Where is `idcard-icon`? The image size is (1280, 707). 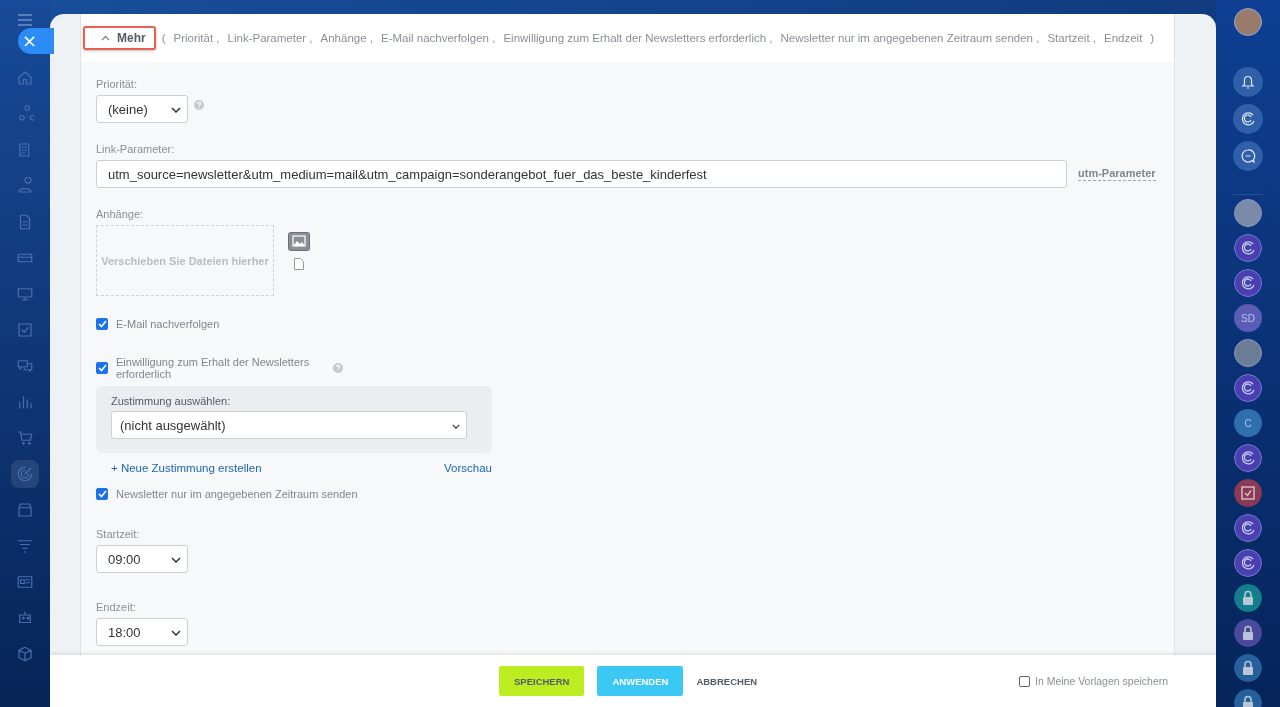
idcard-icon is located at coordinates (25, 582).